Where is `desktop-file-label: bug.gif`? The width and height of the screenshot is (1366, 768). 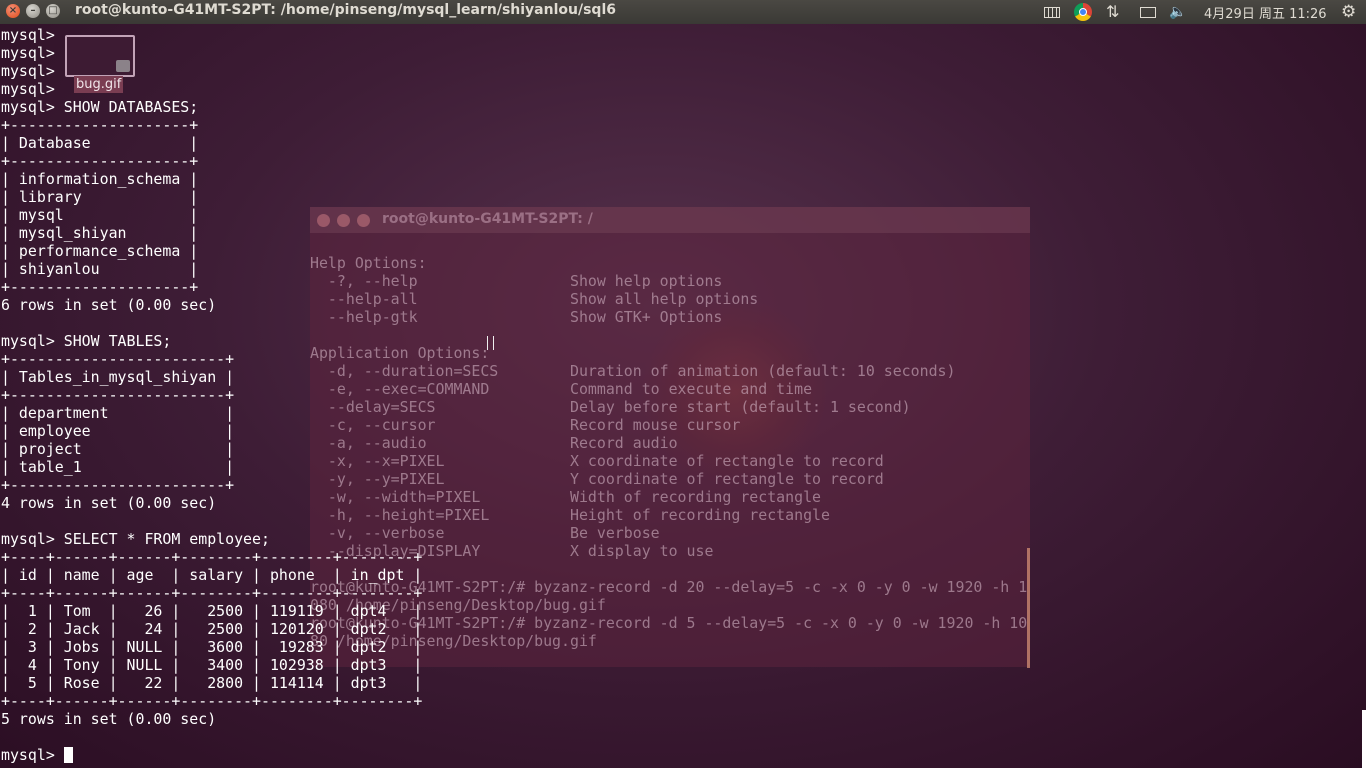
desktop-file-label: bug.gif is located at coordinates (99, 84).